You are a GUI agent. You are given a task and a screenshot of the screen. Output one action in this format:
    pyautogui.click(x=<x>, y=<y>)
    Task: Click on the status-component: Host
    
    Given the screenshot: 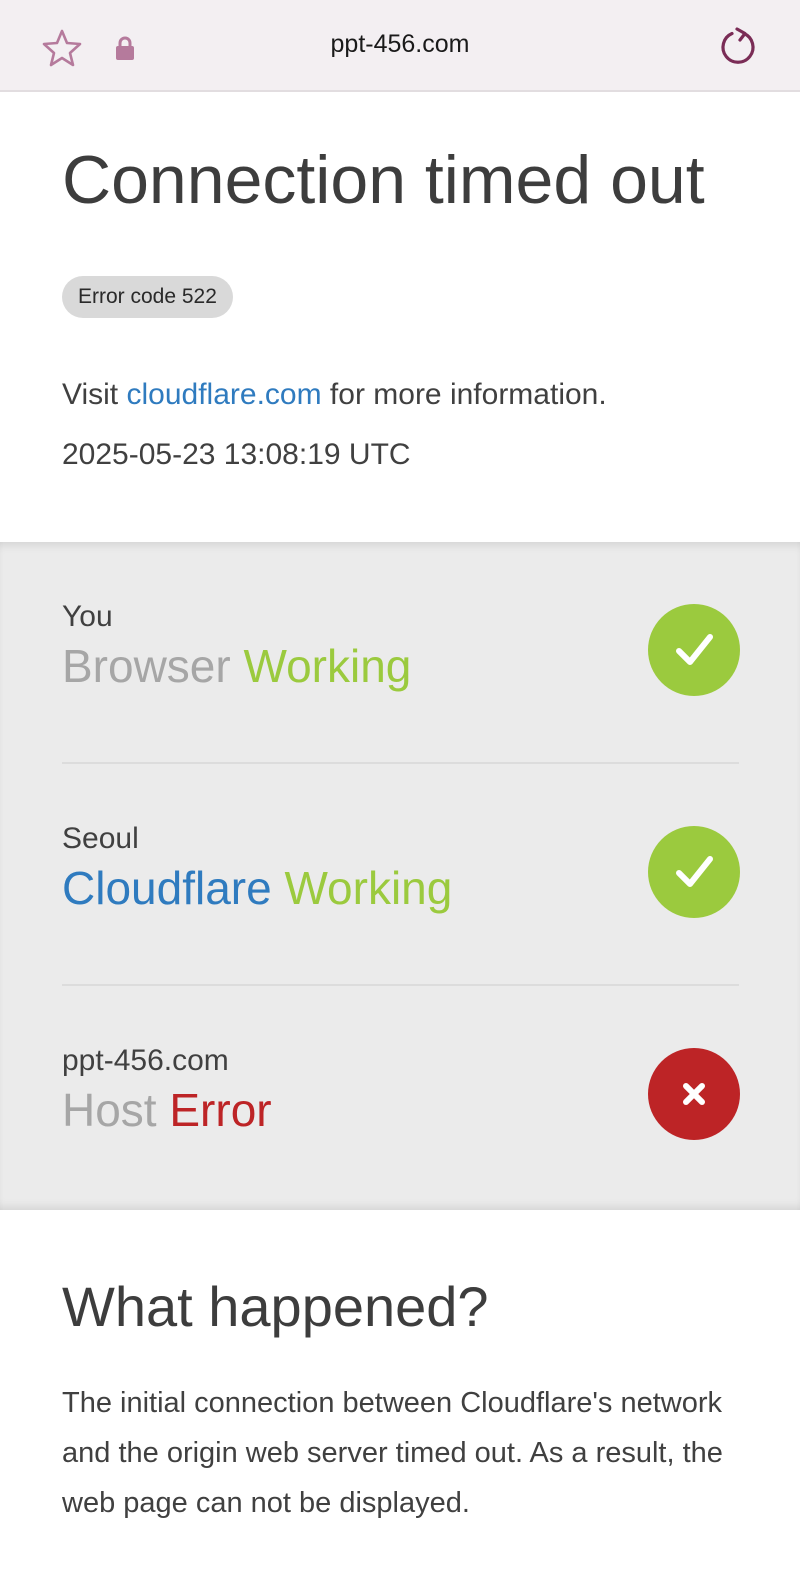 What is the action you would take?
    pyautogui.click(x=109, y=1110)
    